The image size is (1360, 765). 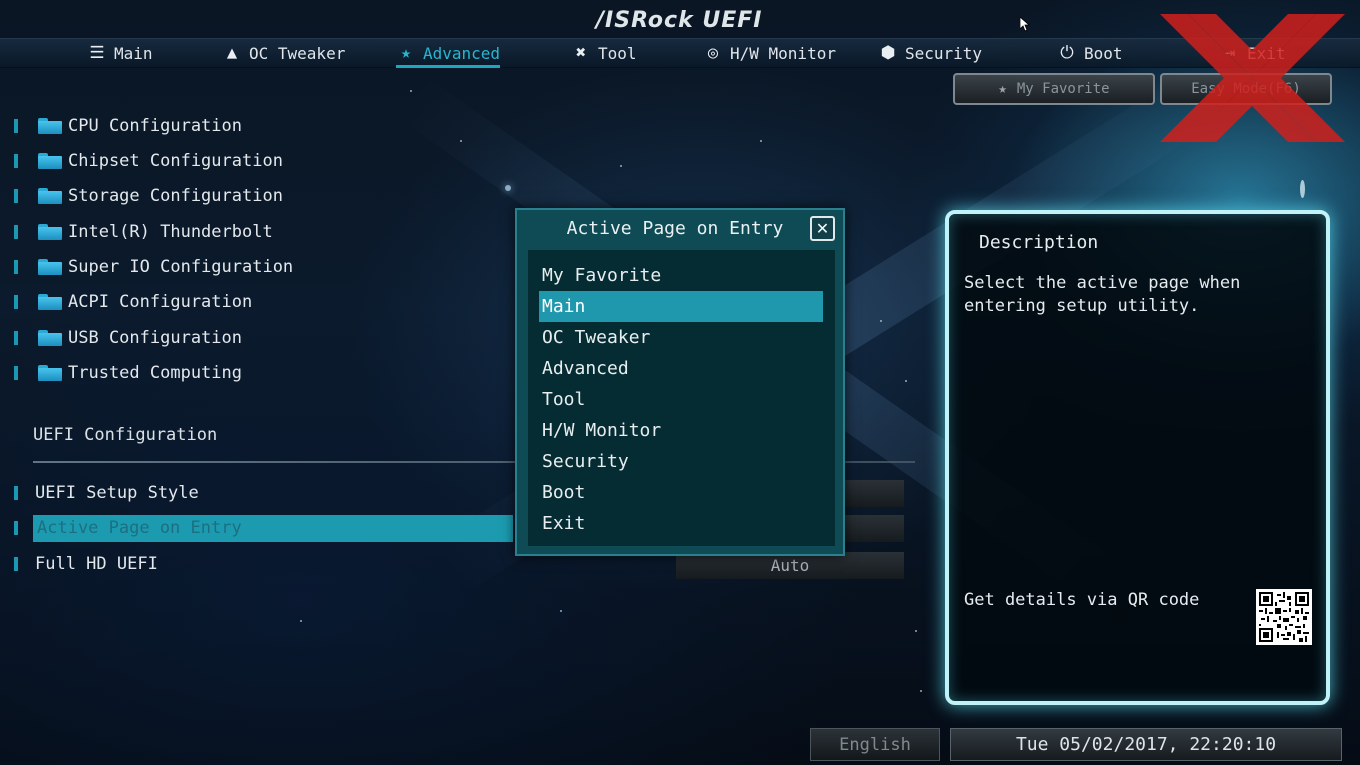 I want to click on option-boot: Boot, so click(x=681, y=492).